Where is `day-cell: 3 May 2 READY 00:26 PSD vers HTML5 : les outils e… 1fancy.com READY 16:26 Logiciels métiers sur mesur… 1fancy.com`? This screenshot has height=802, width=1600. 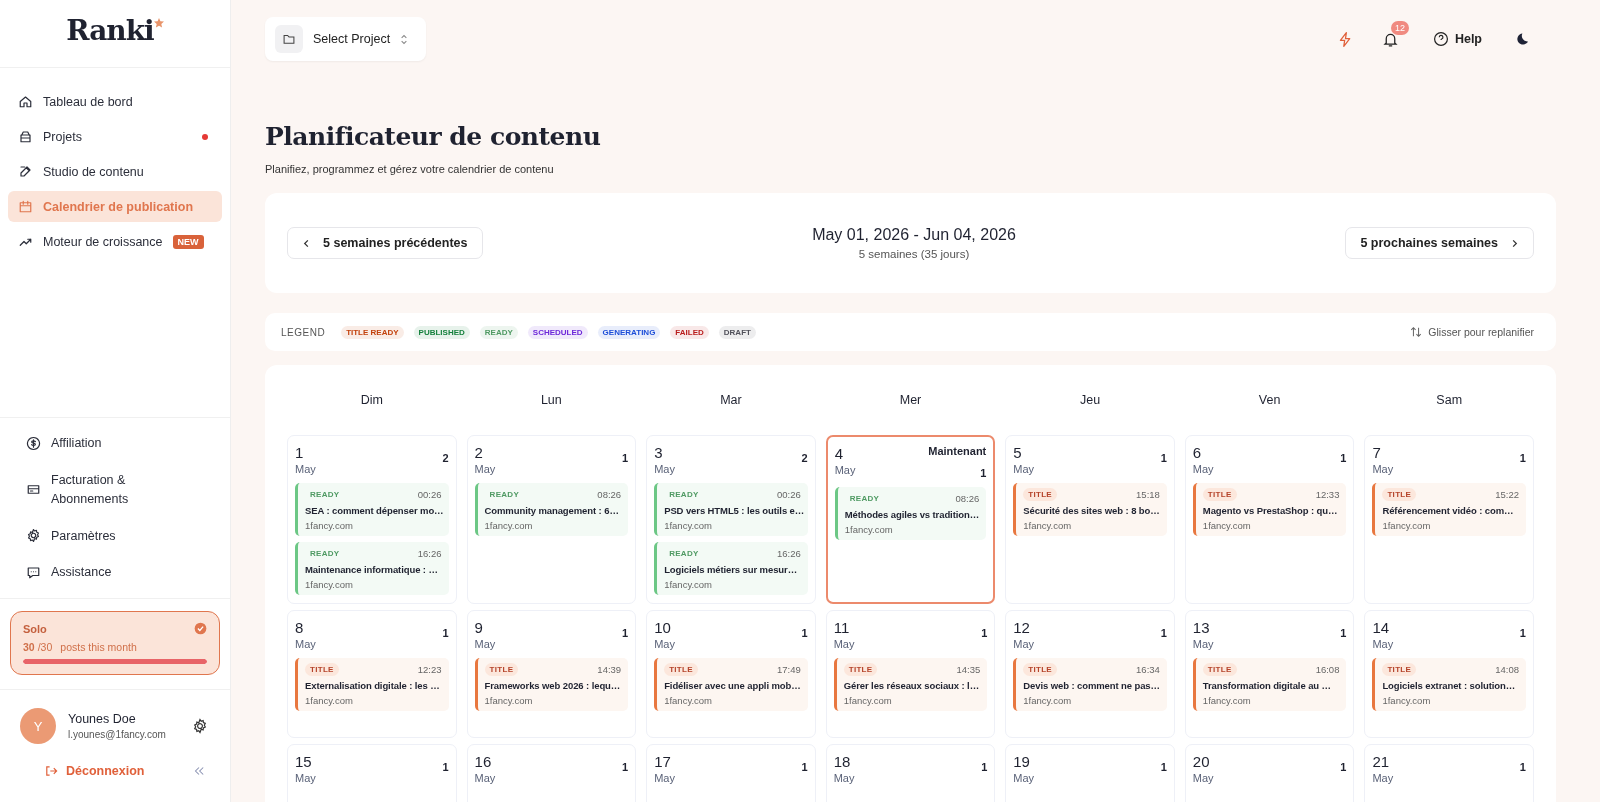 day-cell: 3 May 2 READY 00:26 PSD vers HTML5 : les outils e… 1fancy.com READY 16:26 Logiciels métiers sur mesur… 1fancy.com is located at coordinates (731, 519).